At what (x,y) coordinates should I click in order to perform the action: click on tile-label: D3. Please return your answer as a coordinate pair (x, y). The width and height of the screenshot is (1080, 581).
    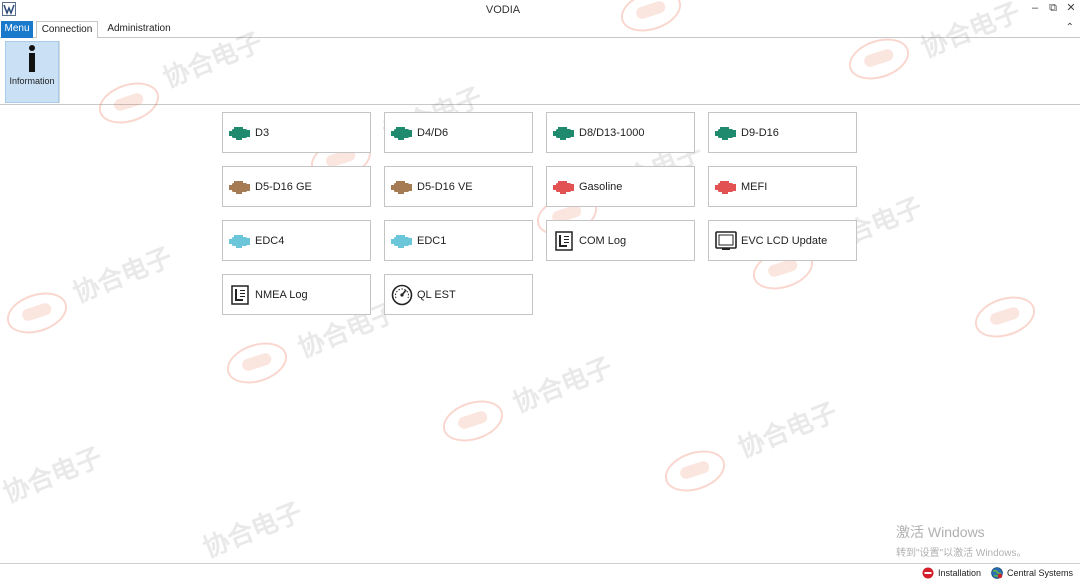
    Looking at the image, I should click on (262, 132).